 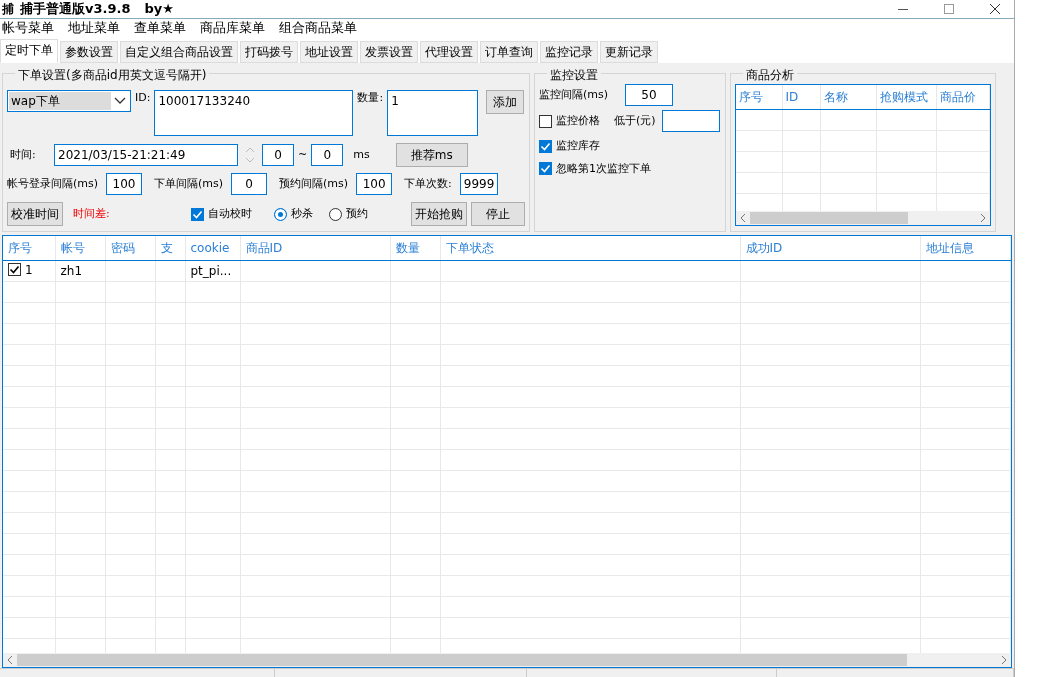 What do you see at coordinates (389, 52) in the screenshot?
I see `tab: 发票设置` at bounding box center [389, 52].